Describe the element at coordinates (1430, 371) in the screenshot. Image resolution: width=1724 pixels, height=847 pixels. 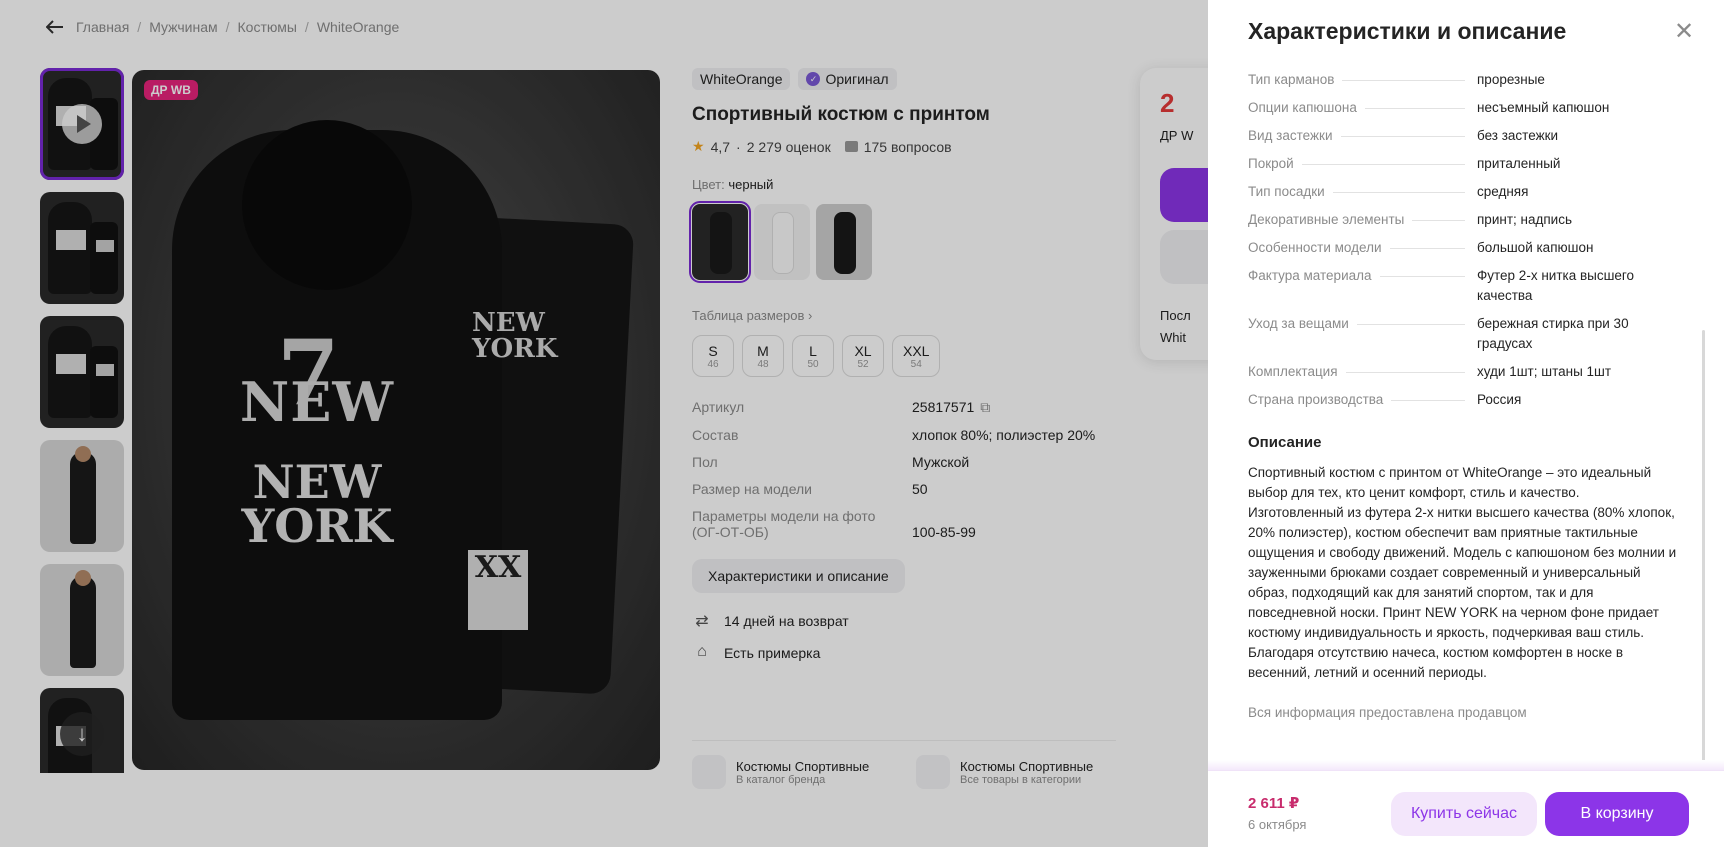
I see `characteristic-row: Комплектация худи 1шт; штаны 1шт` at that location.